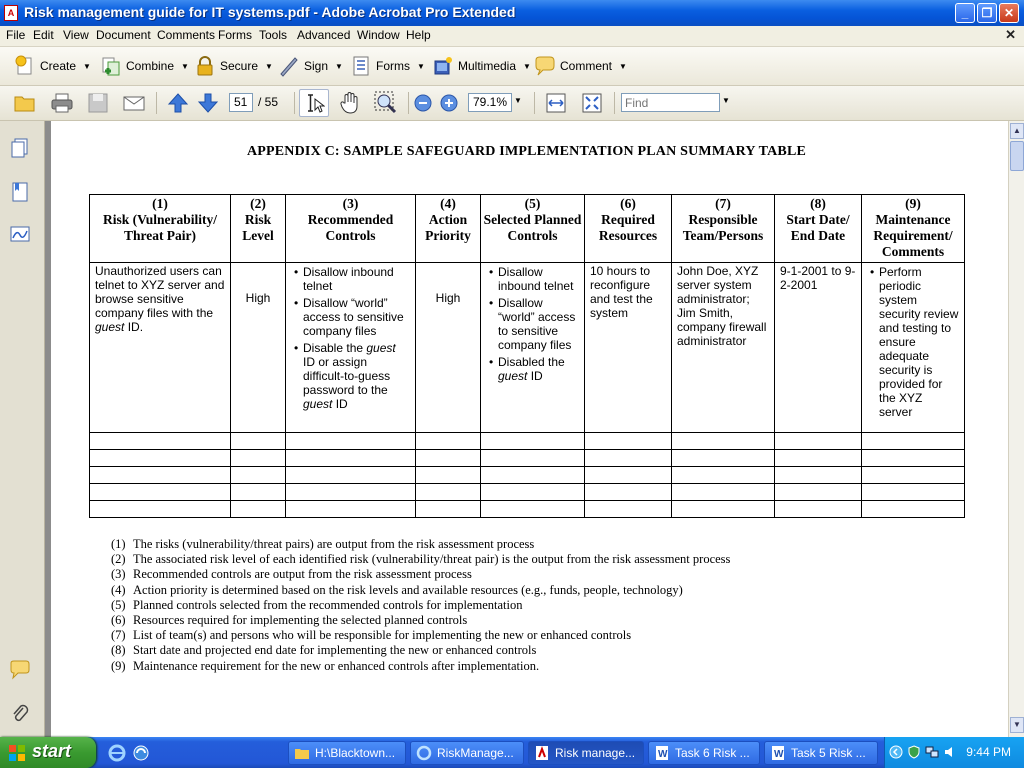 Image resolution: width=1024 pixels, height=768 pixels. I want to click on column-header-recommended-controls: (3) Recommended Controls, so click(350, 228).